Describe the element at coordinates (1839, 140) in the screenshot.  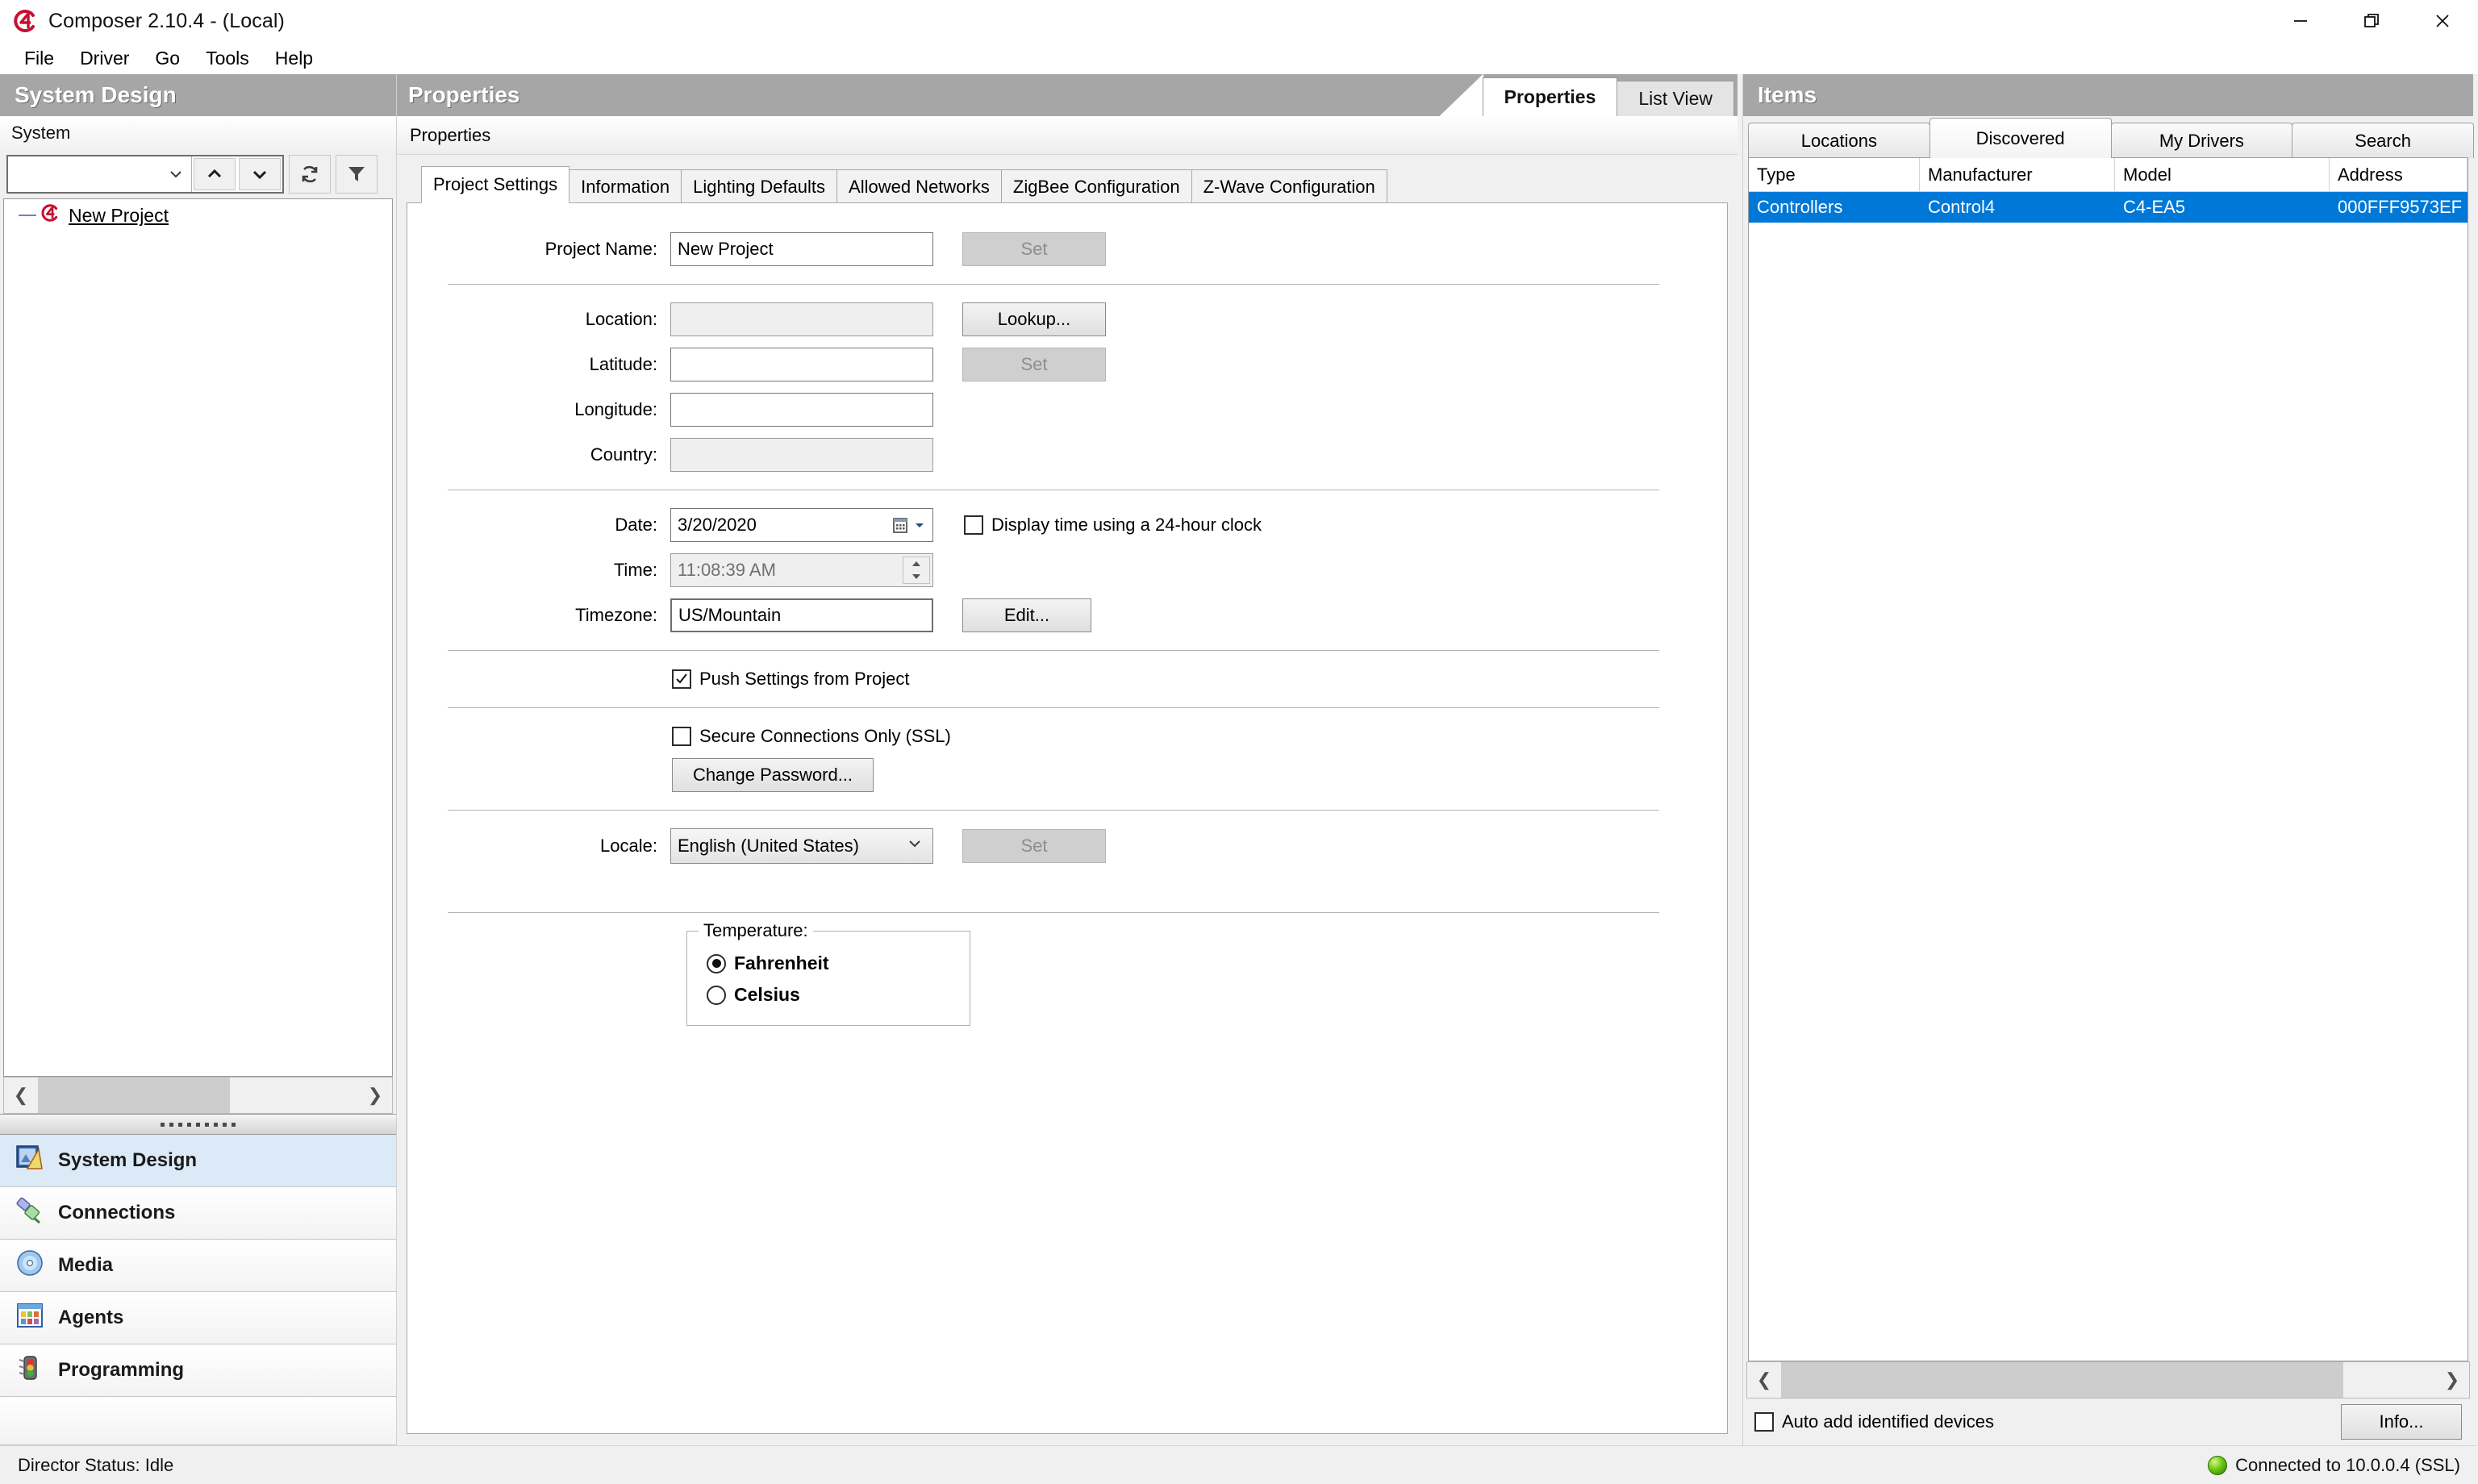
I see `tab-locations: Locations` at that location.